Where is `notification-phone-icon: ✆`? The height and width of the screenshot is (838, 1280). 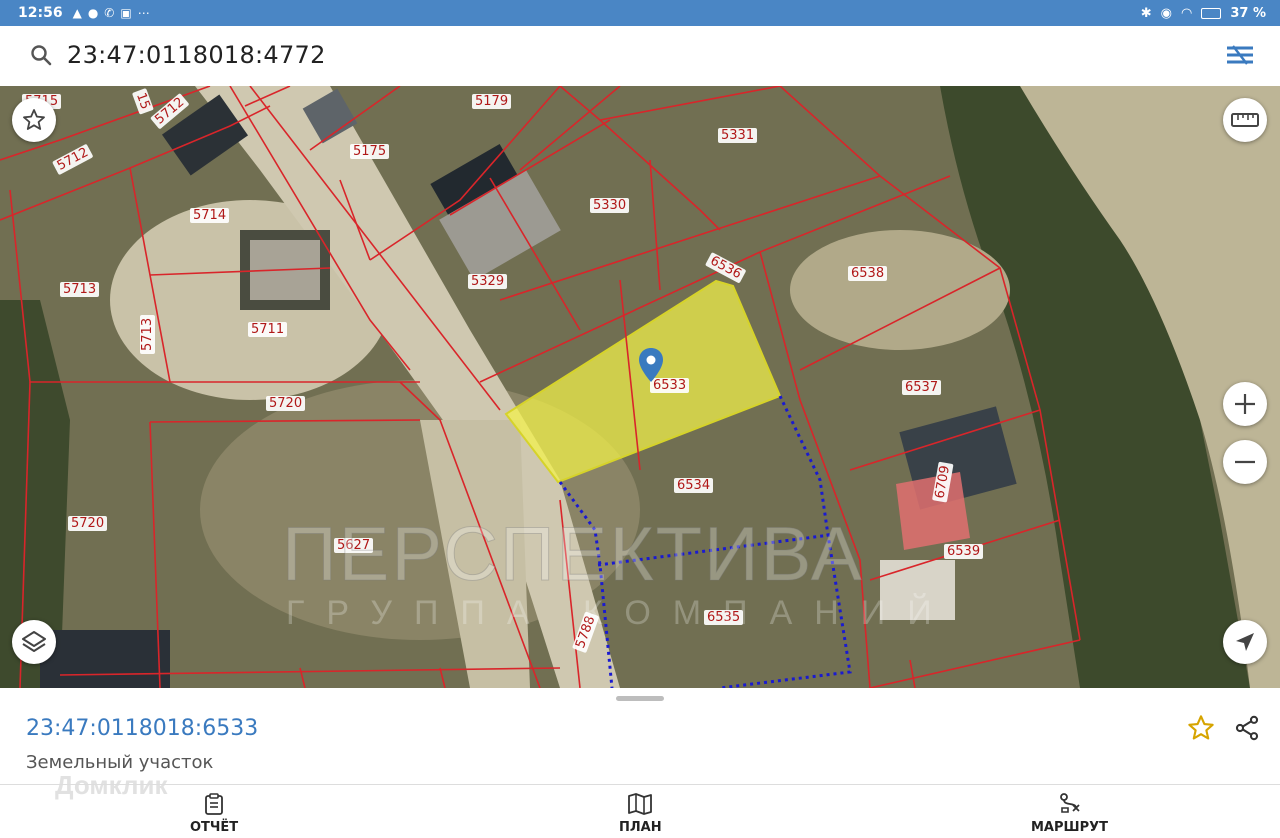
notification-phone-icon: ✆ is located at coordinates (109, 13).